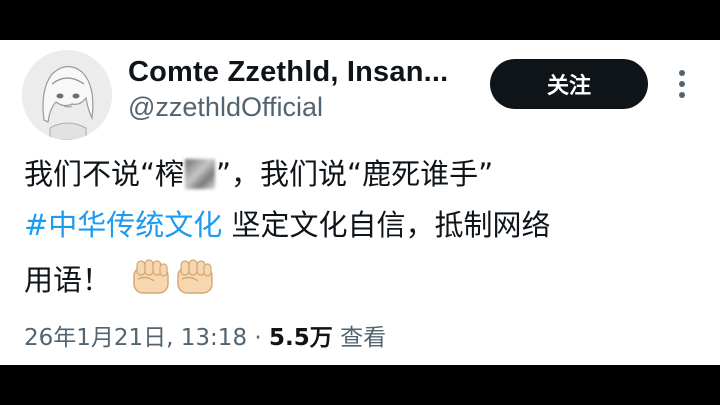 This screenshot has width=720, height=405. I want to click on tweet-text-segment: 用语！, so click(68, 280).